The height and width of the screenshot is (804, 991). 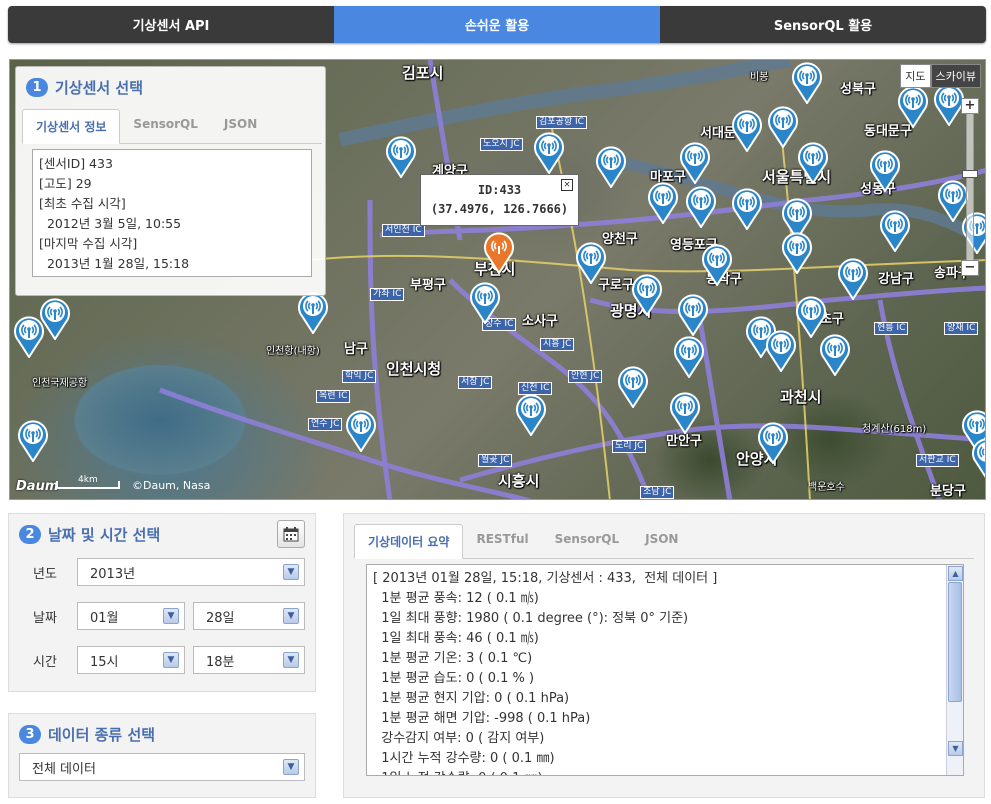 I want to click on calendar-button, so click(x=291, y=534).